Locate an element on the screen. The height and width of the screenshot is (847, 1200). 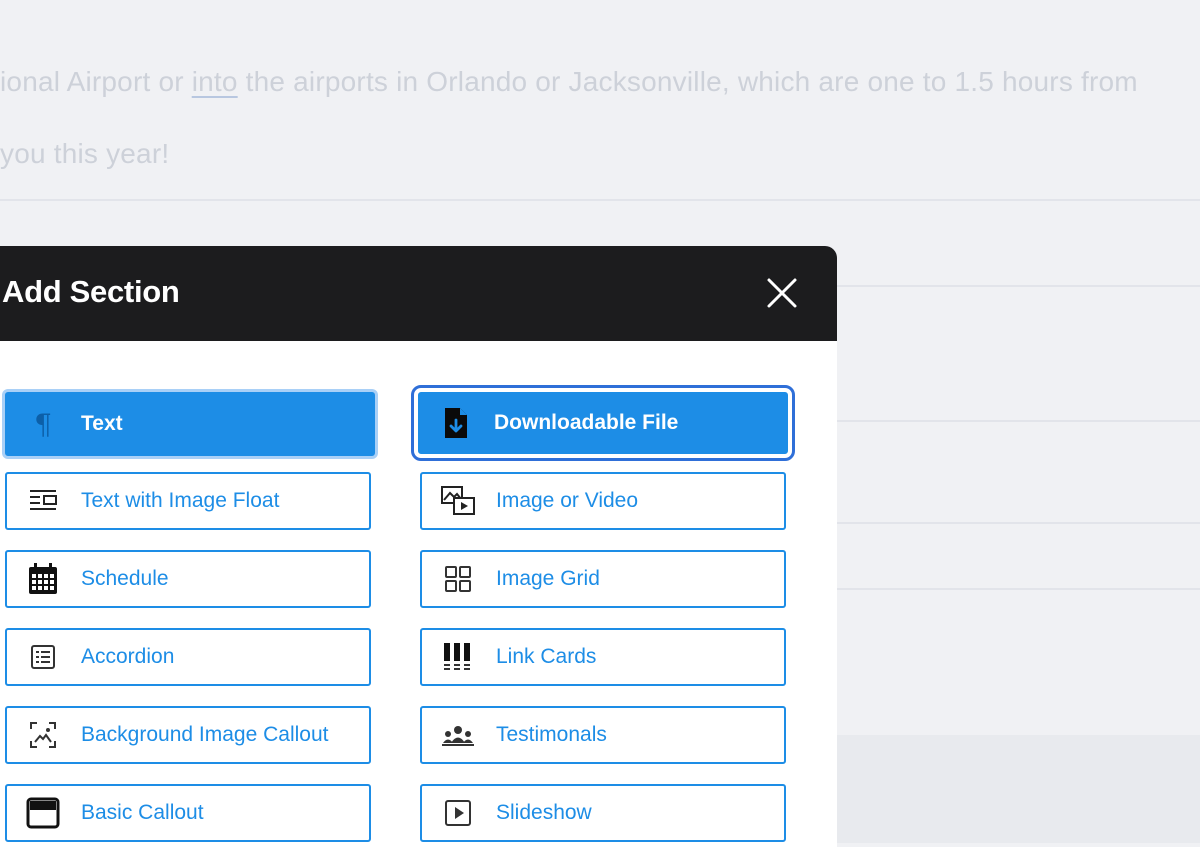
option-link-cards: Link Cards is located at coordinates (603, 657).